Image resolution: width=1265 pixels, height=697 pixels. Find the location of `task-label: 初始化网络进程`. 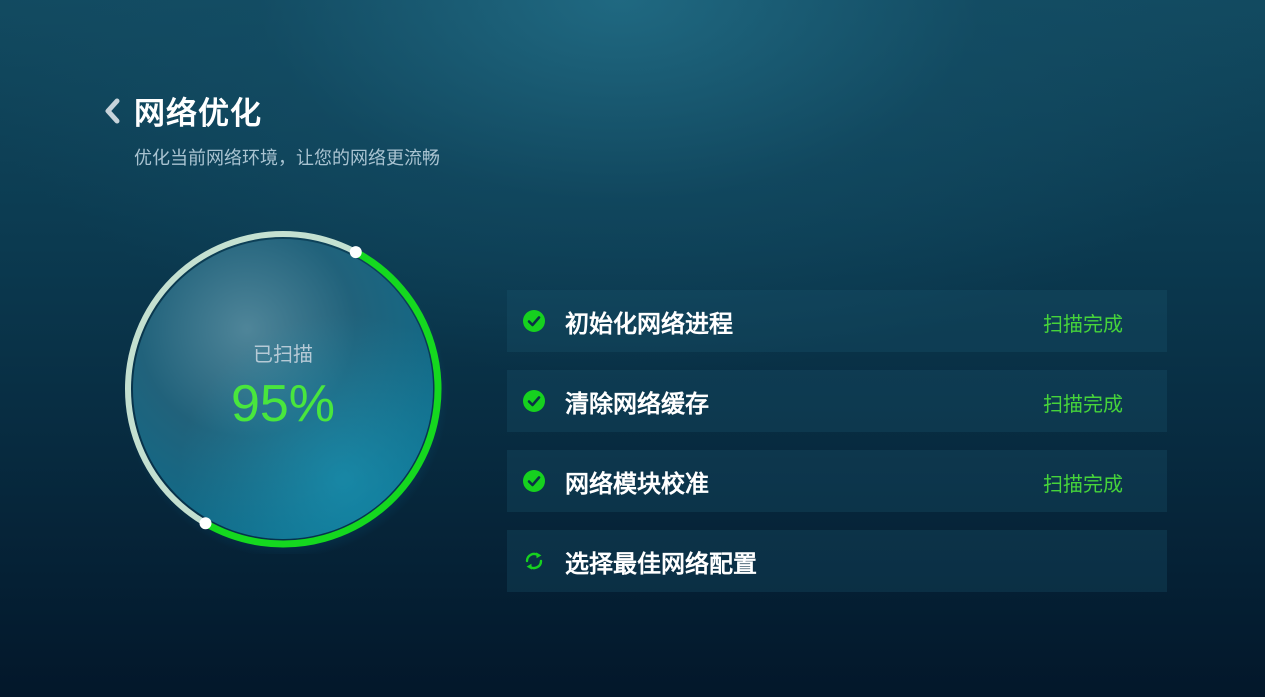

task-label: 初始化网络进程 is located at coordinates (649, 324).